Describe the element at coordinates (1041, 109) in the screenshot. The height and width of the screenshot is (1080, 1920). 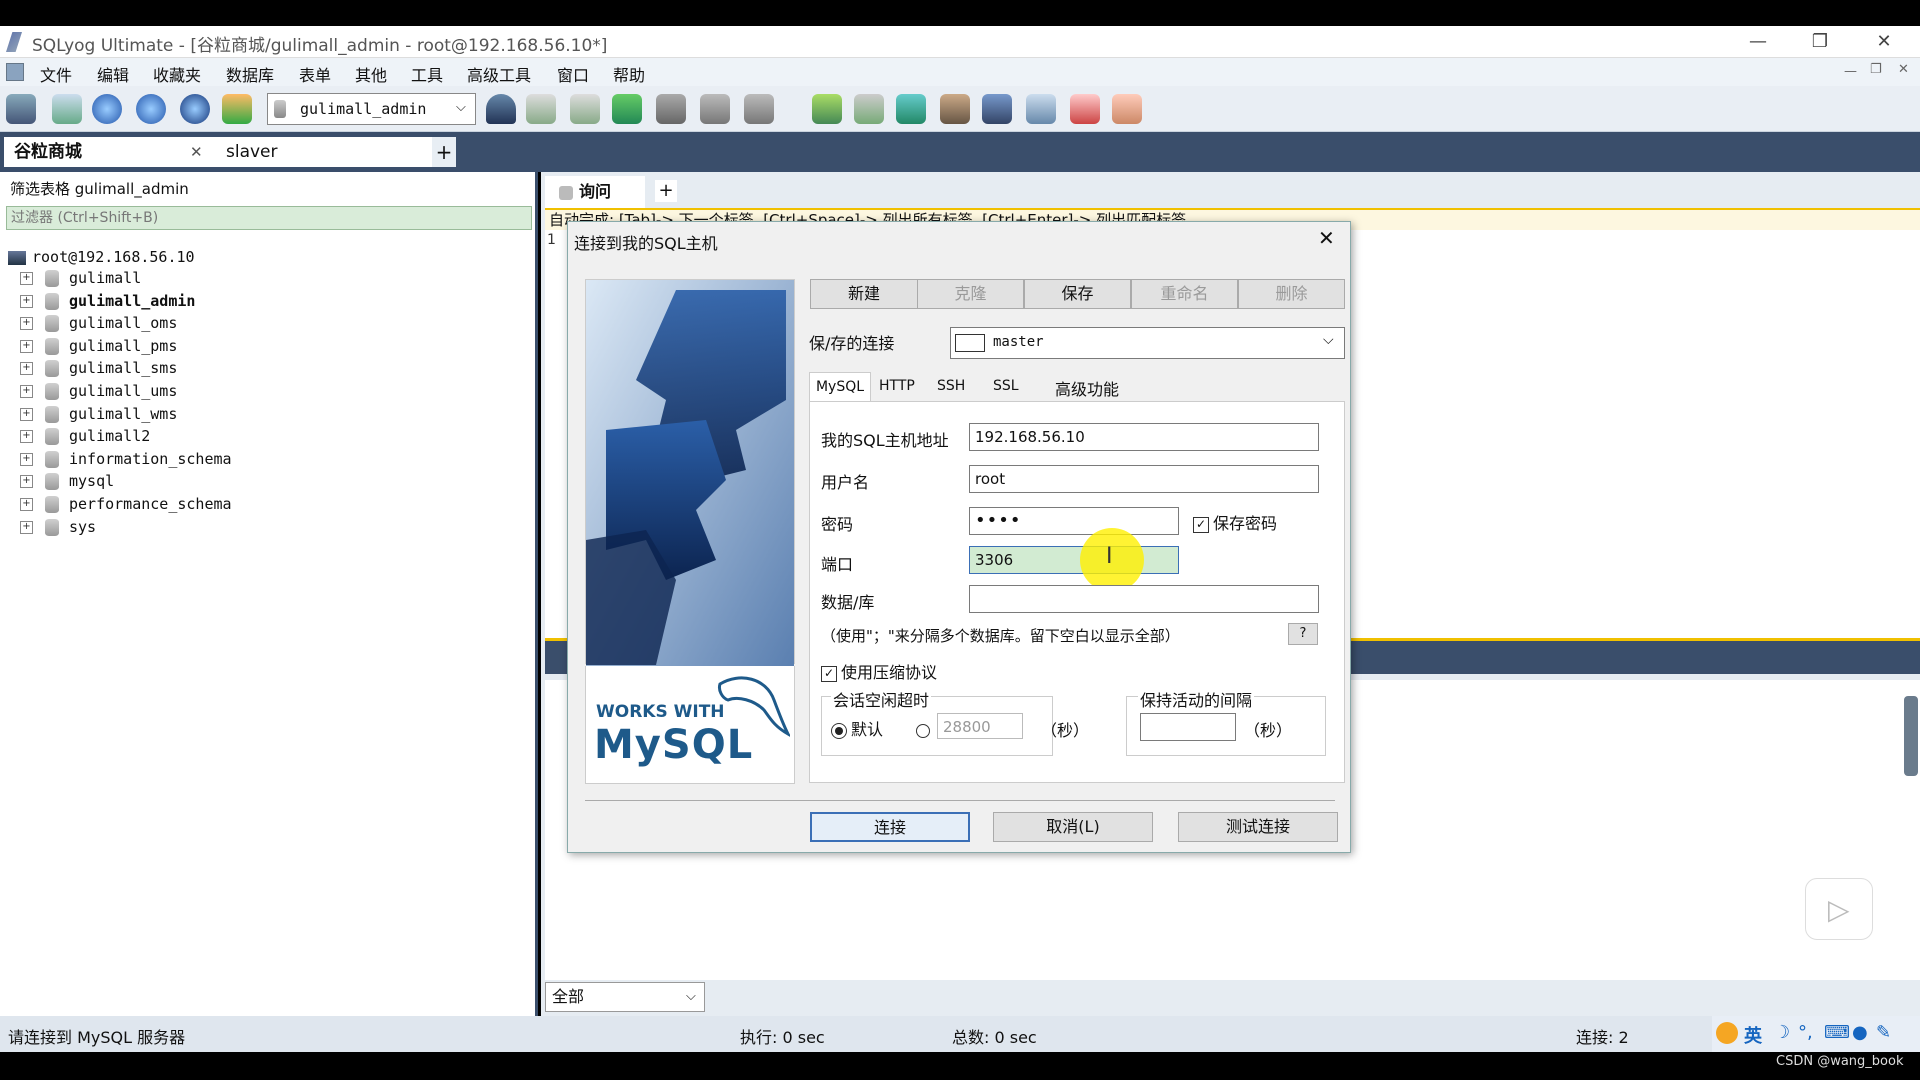
I see `monitor-icon` at that location.